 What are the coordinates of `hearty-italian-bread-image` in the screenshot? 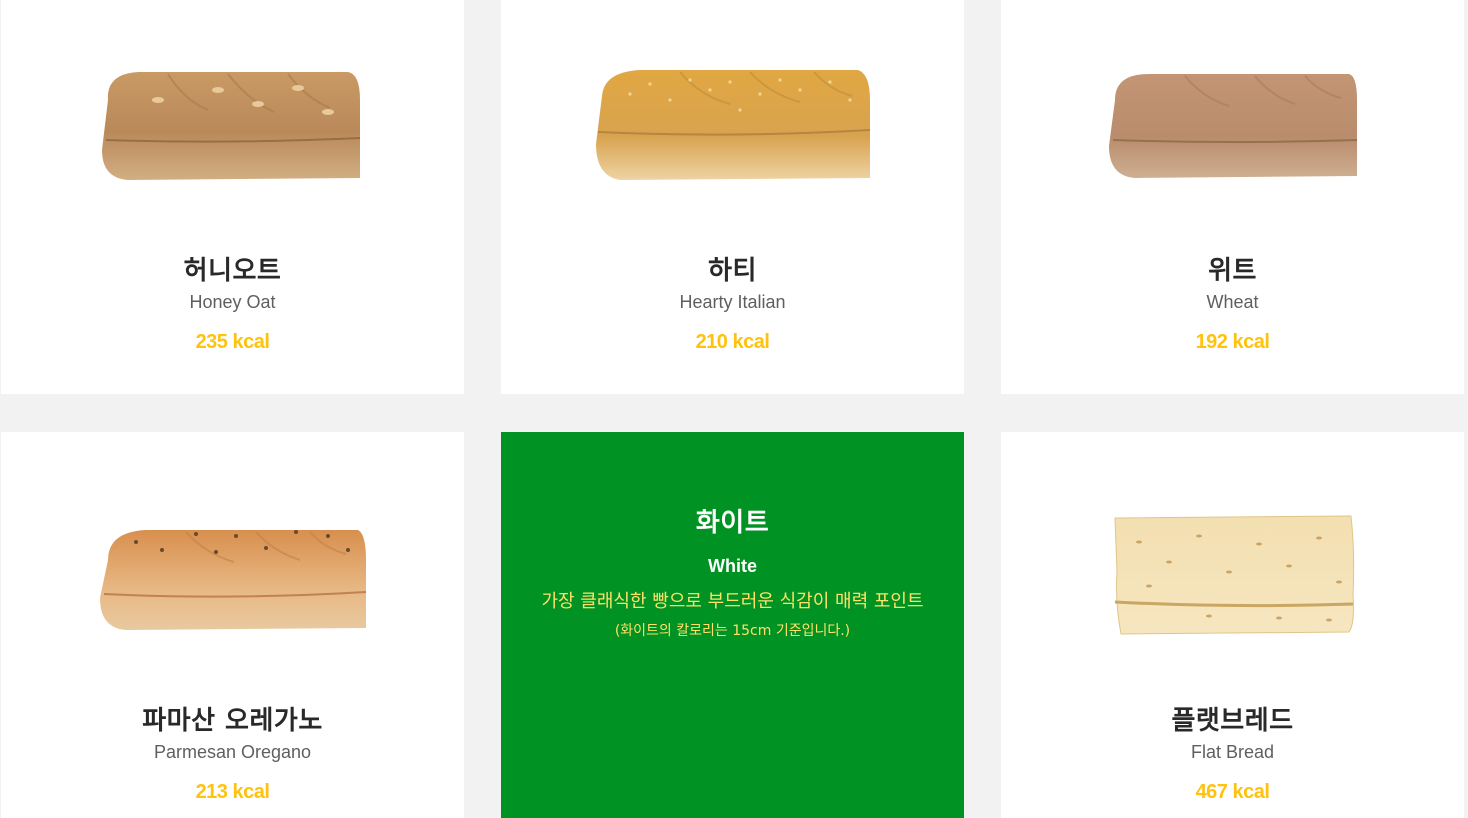 It's located at (732, 125).